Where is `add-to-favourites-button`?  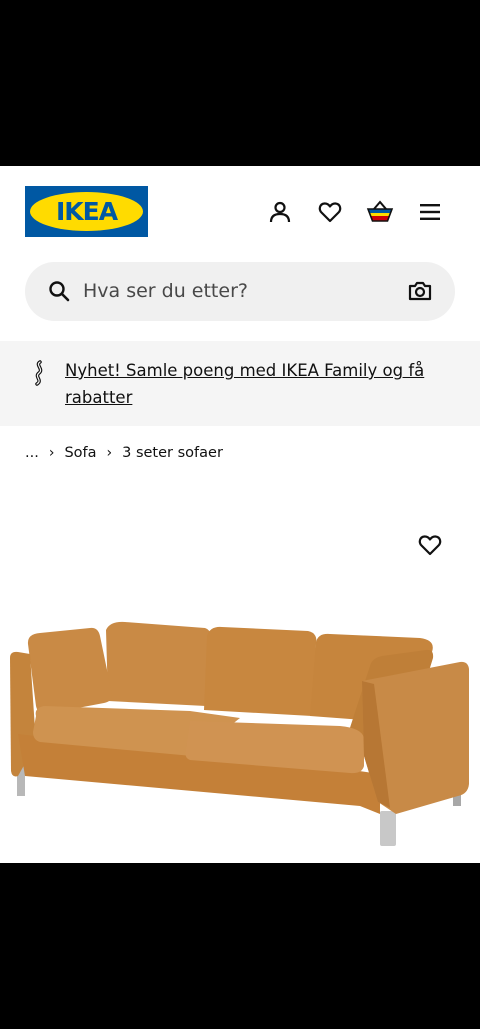
add-to-favourites-button is located at coordinates (430, 545).